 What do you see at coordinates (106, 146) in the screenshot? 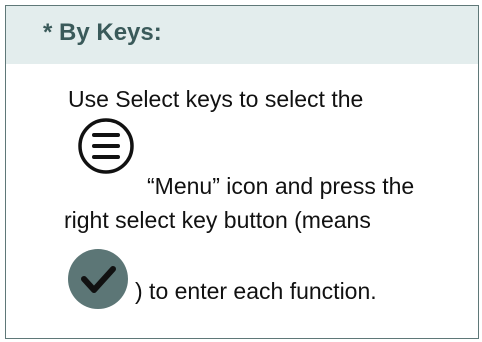
I see `menu-icon` at bounding box center [106, 146].